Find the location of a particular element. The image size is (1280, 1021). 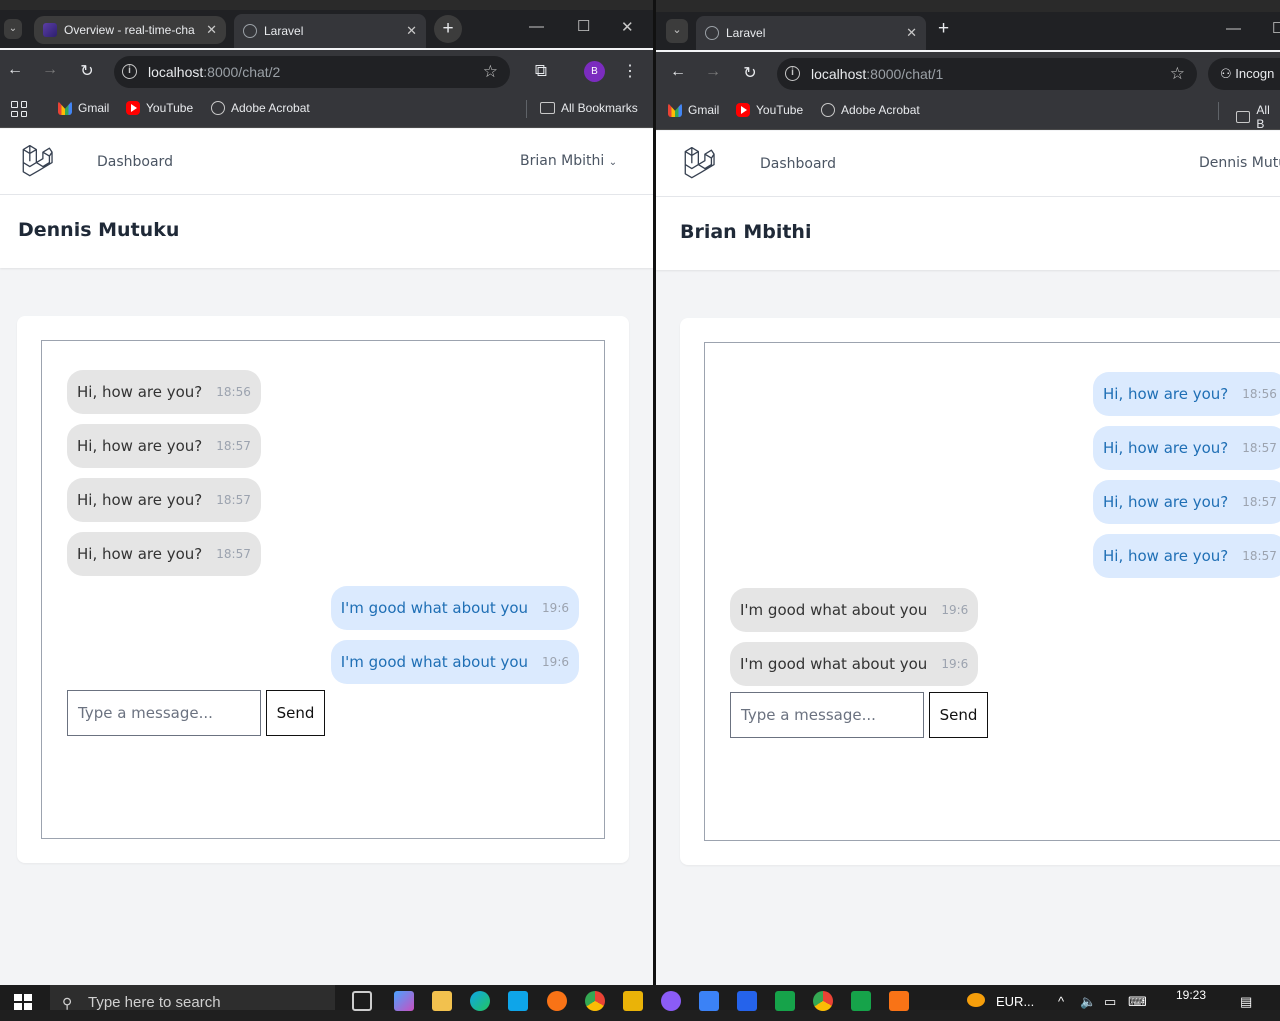

gmail-icon is located at coordinates (65, 108).